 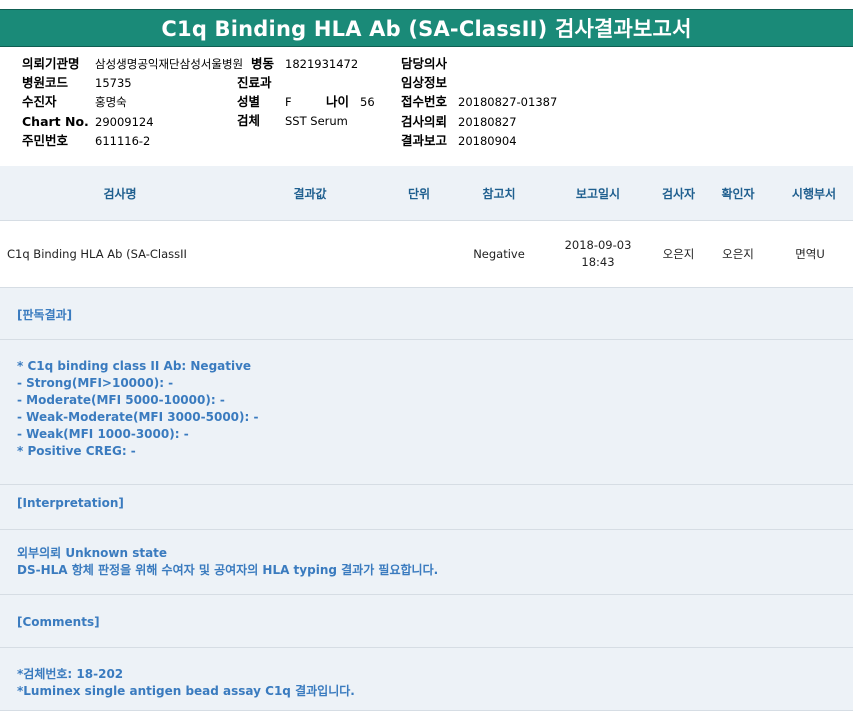 What do you see at coordinates (424, 121) in the screenshot?
I see `request-label: 검사의뢰` at bounding box center [424, 121].